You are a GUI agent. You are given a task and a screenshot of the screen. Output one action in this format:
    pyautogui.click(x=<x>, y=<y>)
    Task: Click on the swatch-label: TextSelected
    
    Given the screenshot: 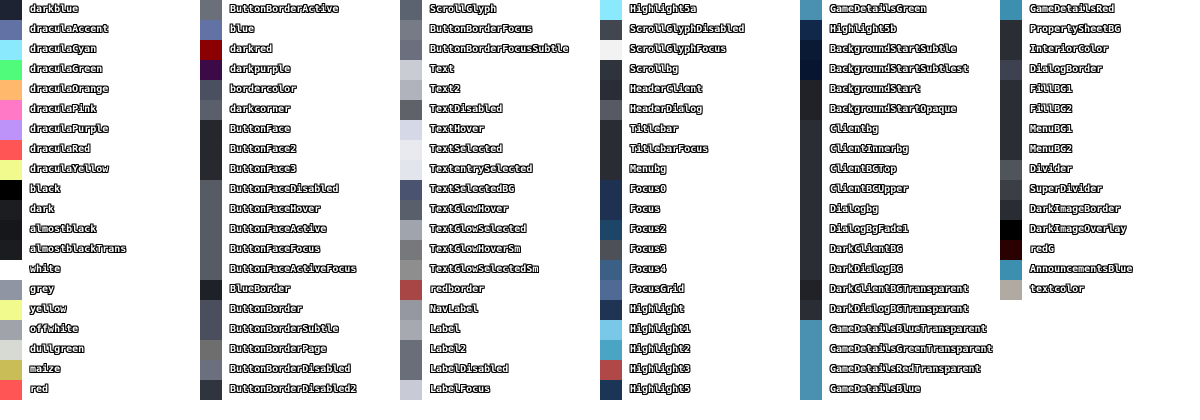 What is the action you would take?
    pyautogui.click(x=466, y=149)
    